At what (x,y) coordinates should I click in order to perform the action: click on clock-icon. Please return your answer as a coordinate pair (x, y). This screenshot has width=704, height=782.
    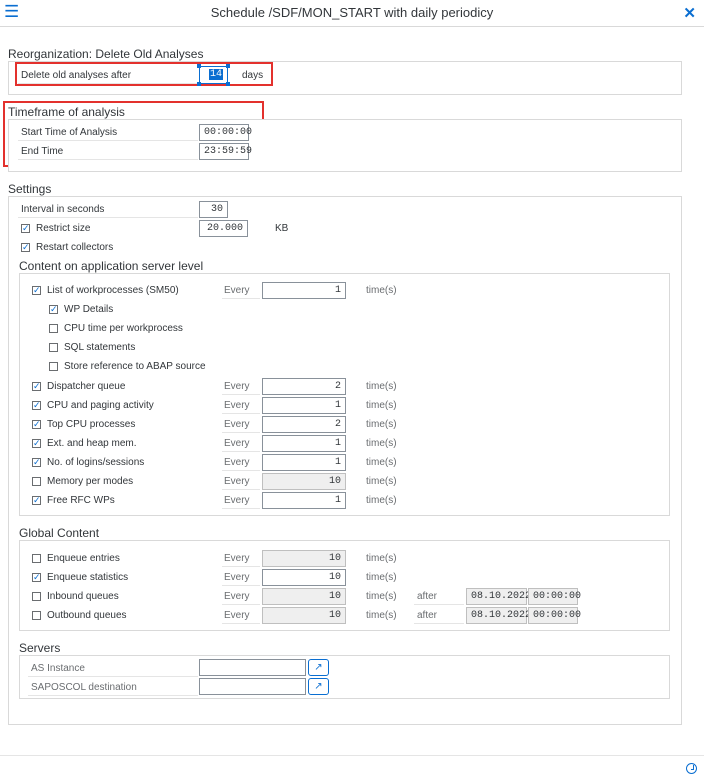
    Looking at the image, I should click on (691, 768).